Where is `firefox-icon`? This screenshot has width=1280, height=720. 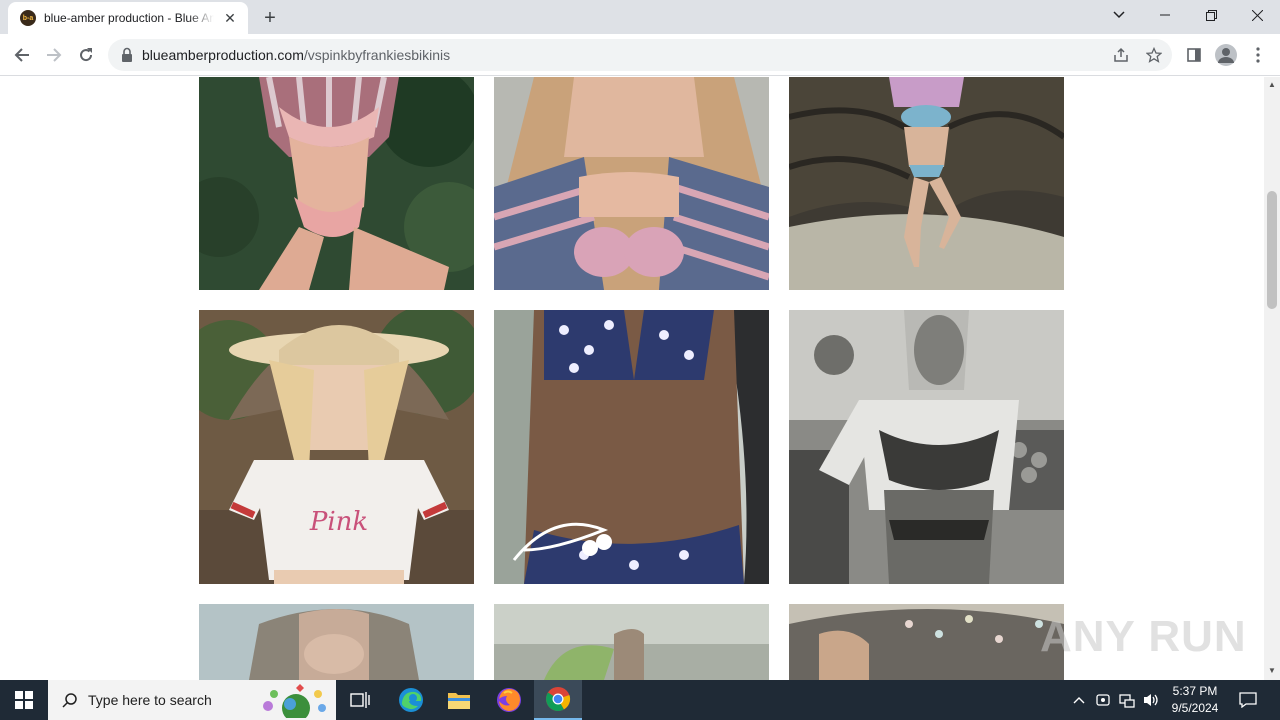 firefox-icon is located at coordinates (509, 700).